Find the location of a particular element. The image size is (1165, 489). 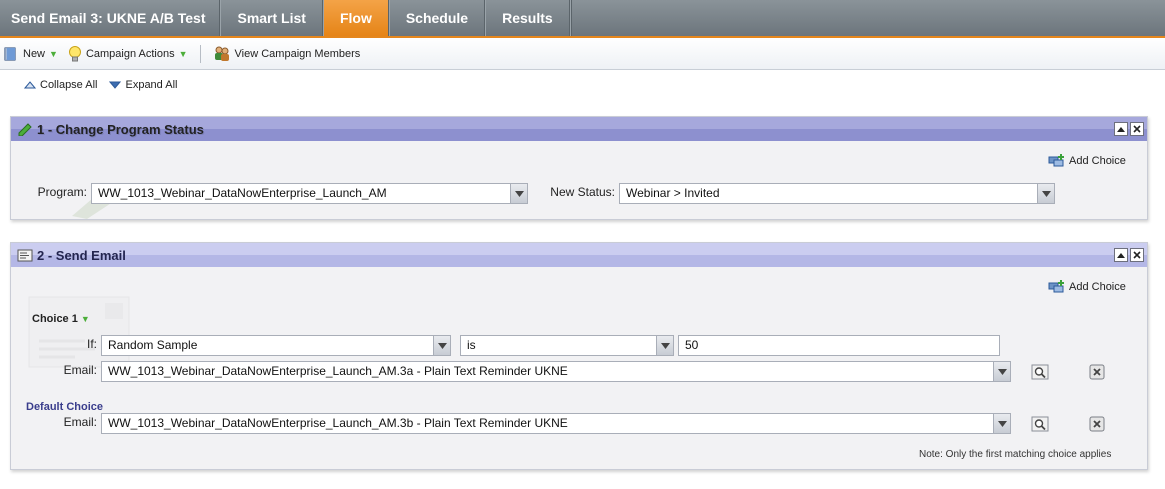

campaign-actions-label: Campaign Actions is located at coordinates (130, 53).